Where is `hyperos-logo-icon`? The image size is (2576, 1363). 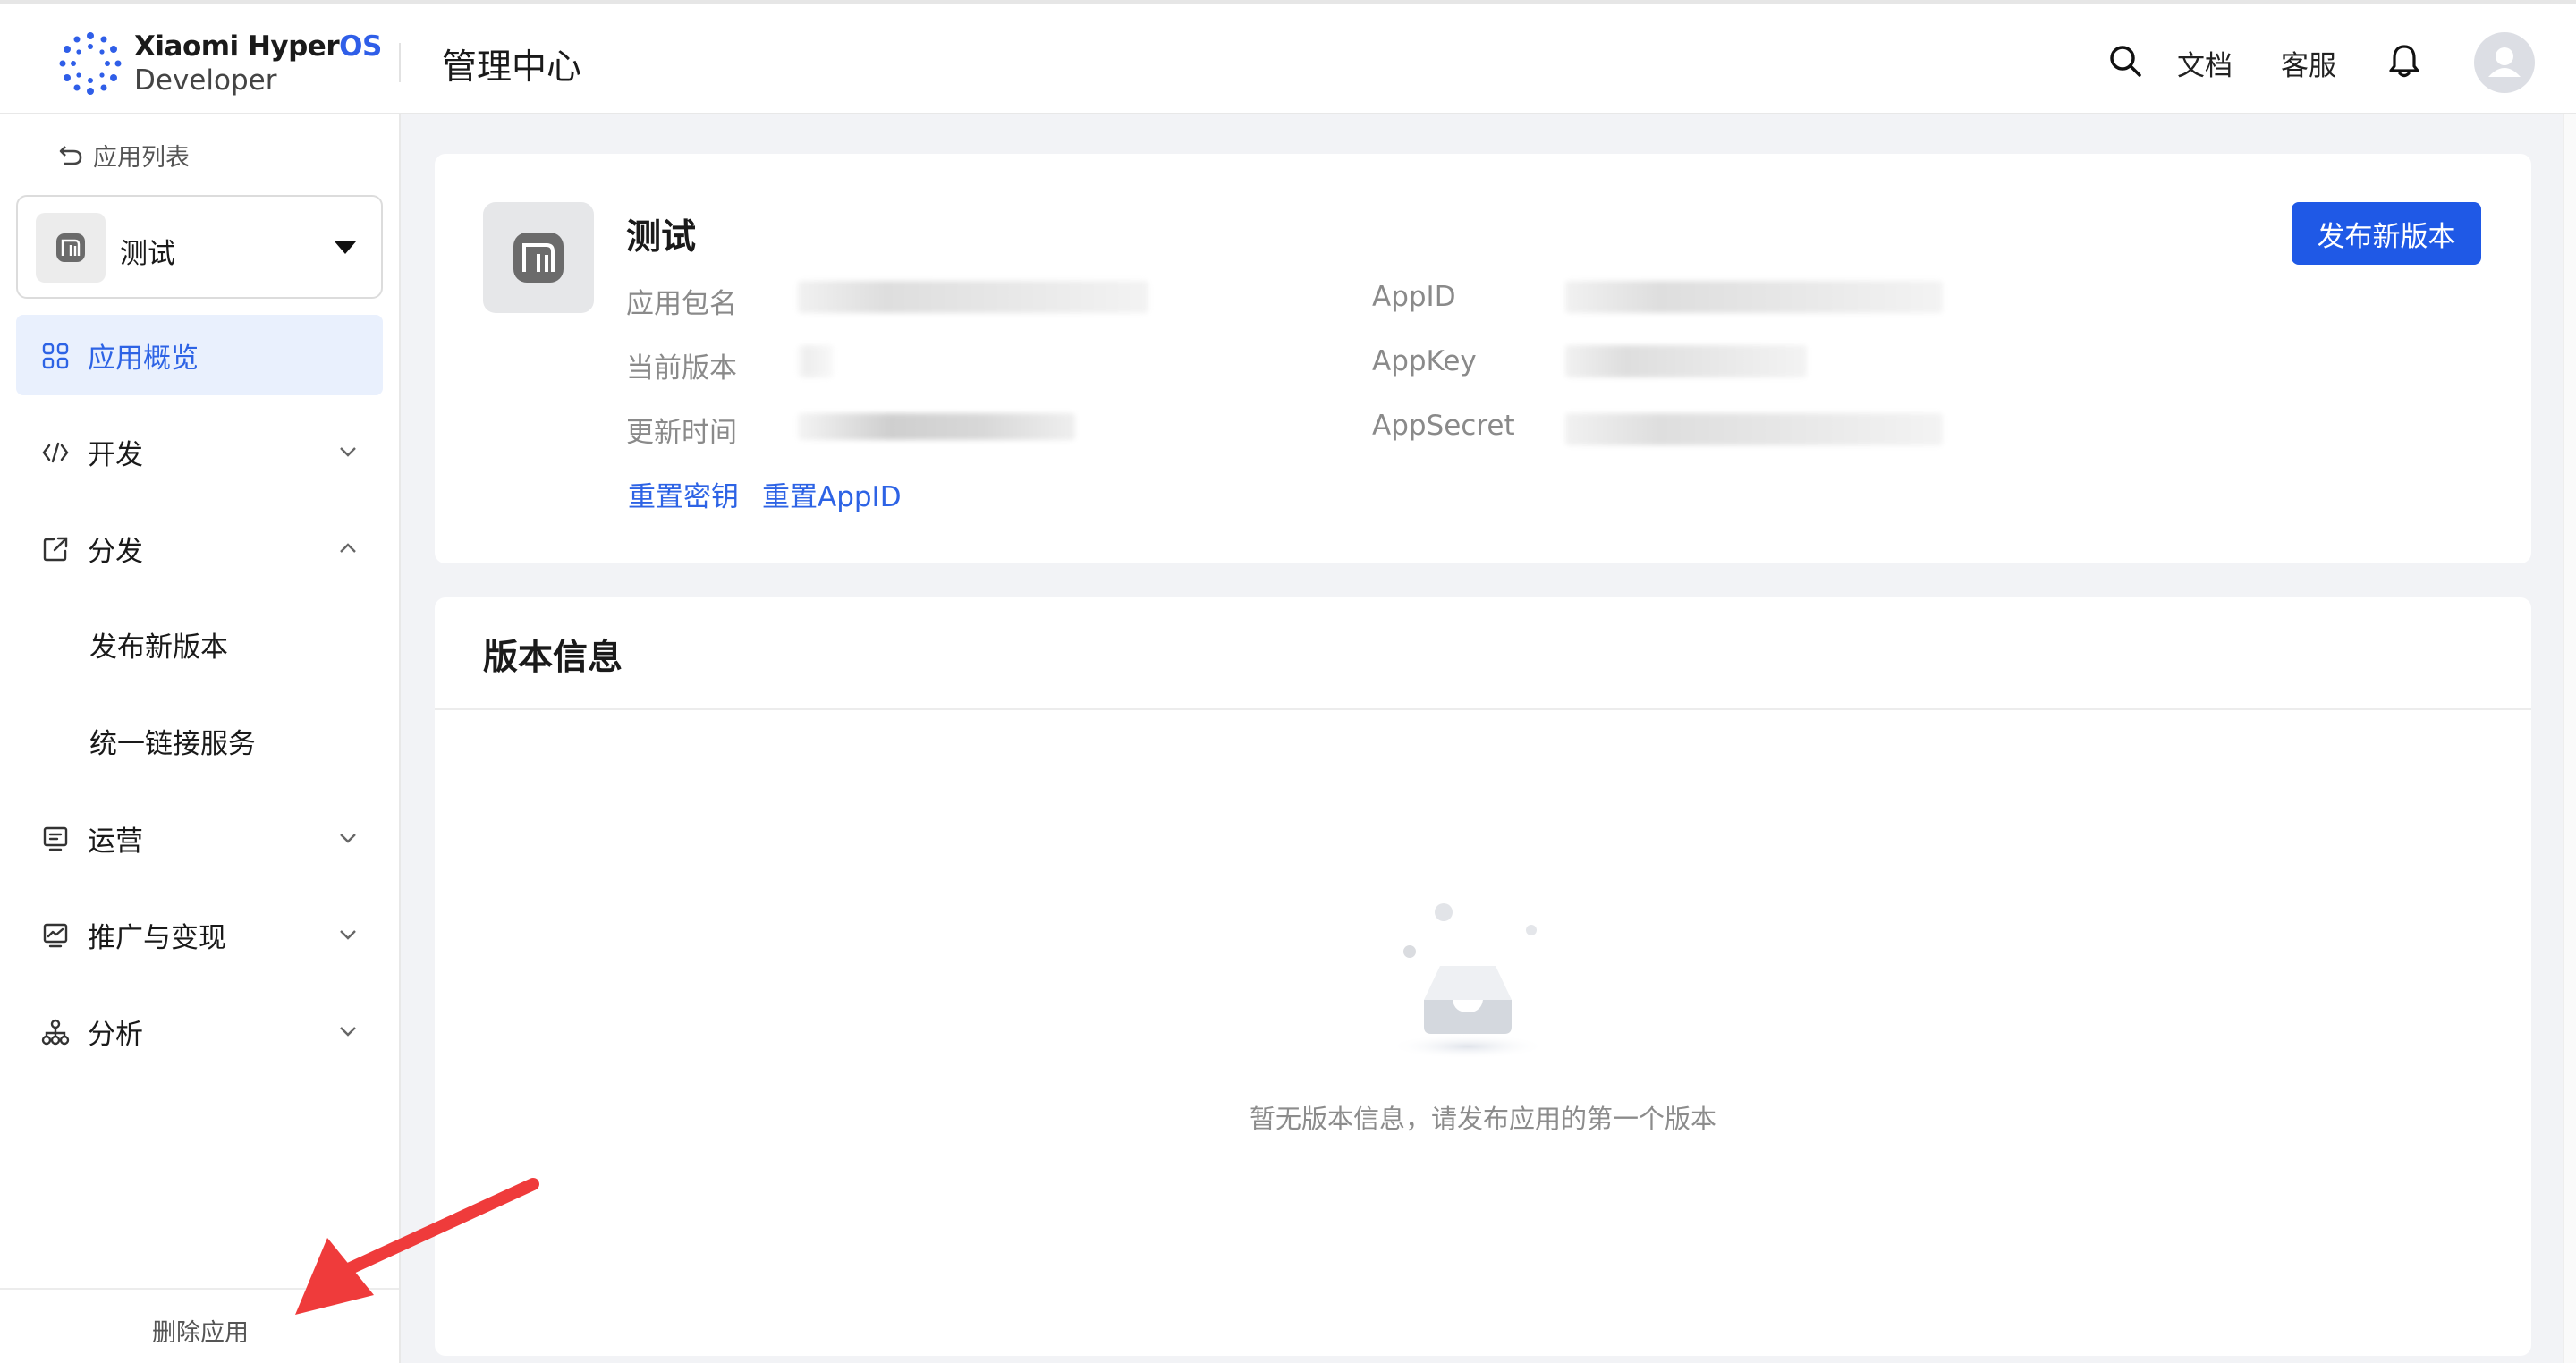 hyperos-logo-icon is located at coordinates (90, 64).